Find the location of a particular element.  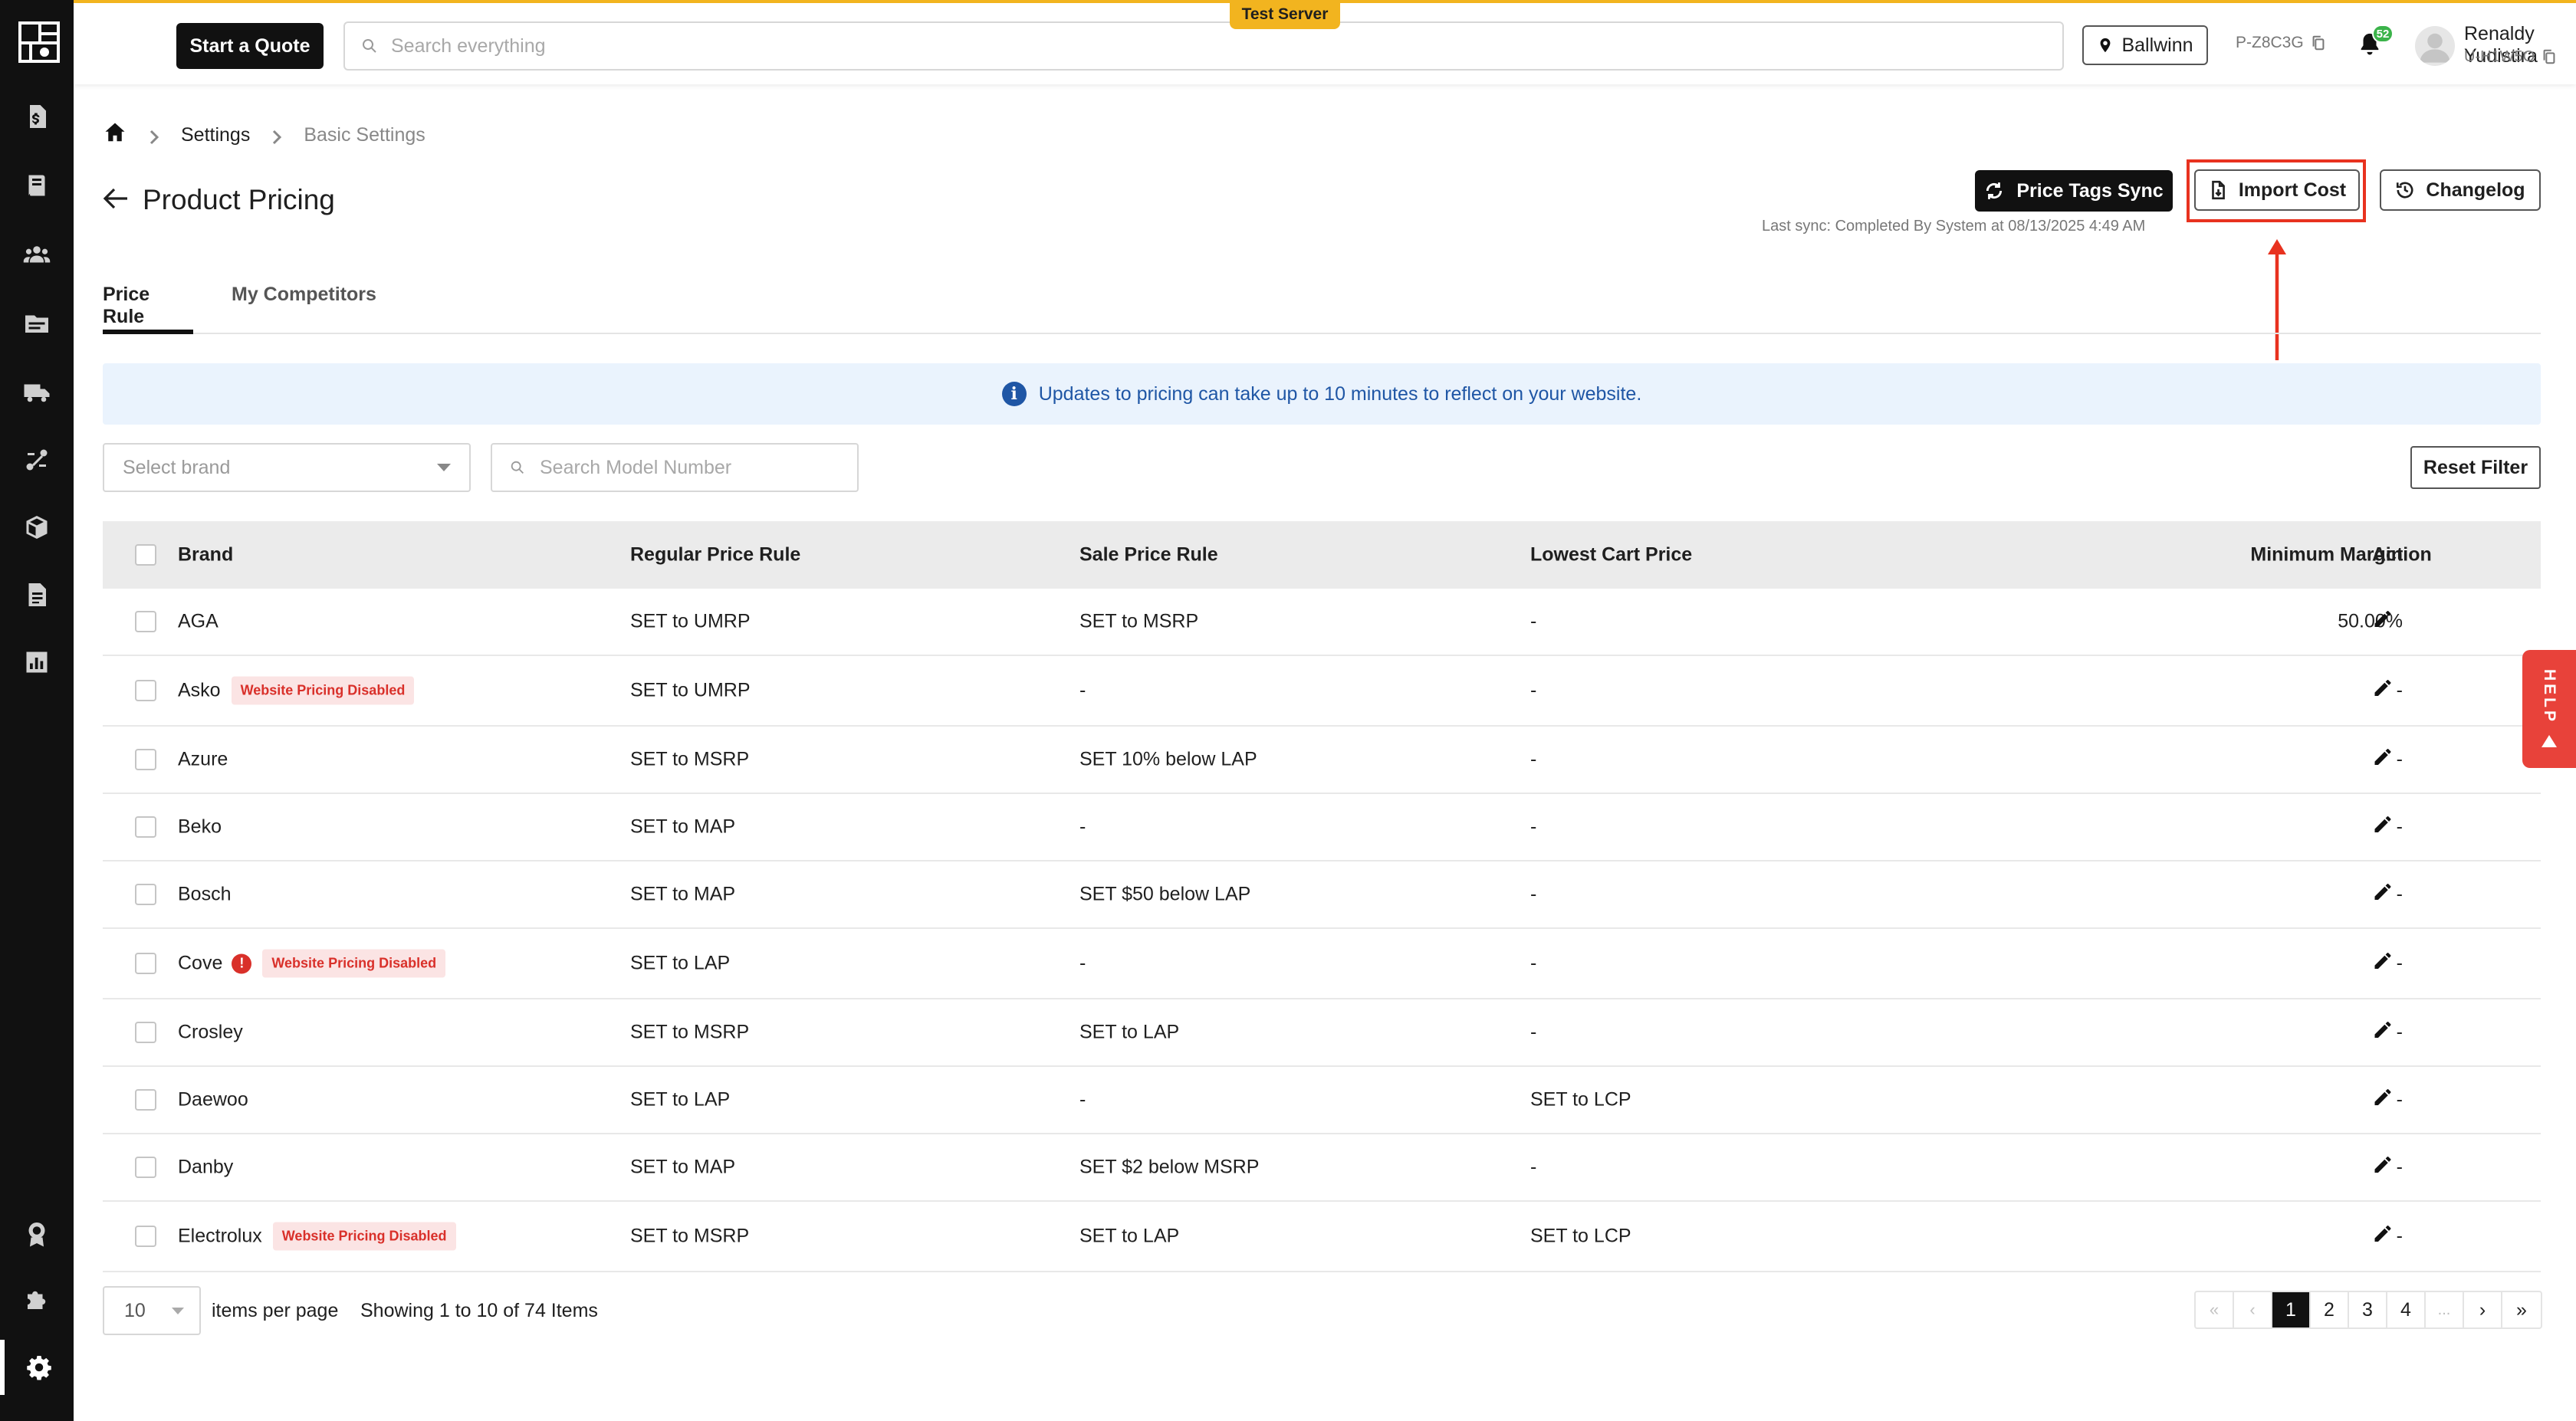

sidebar-item-catalog is located at coordinates (37, 185).